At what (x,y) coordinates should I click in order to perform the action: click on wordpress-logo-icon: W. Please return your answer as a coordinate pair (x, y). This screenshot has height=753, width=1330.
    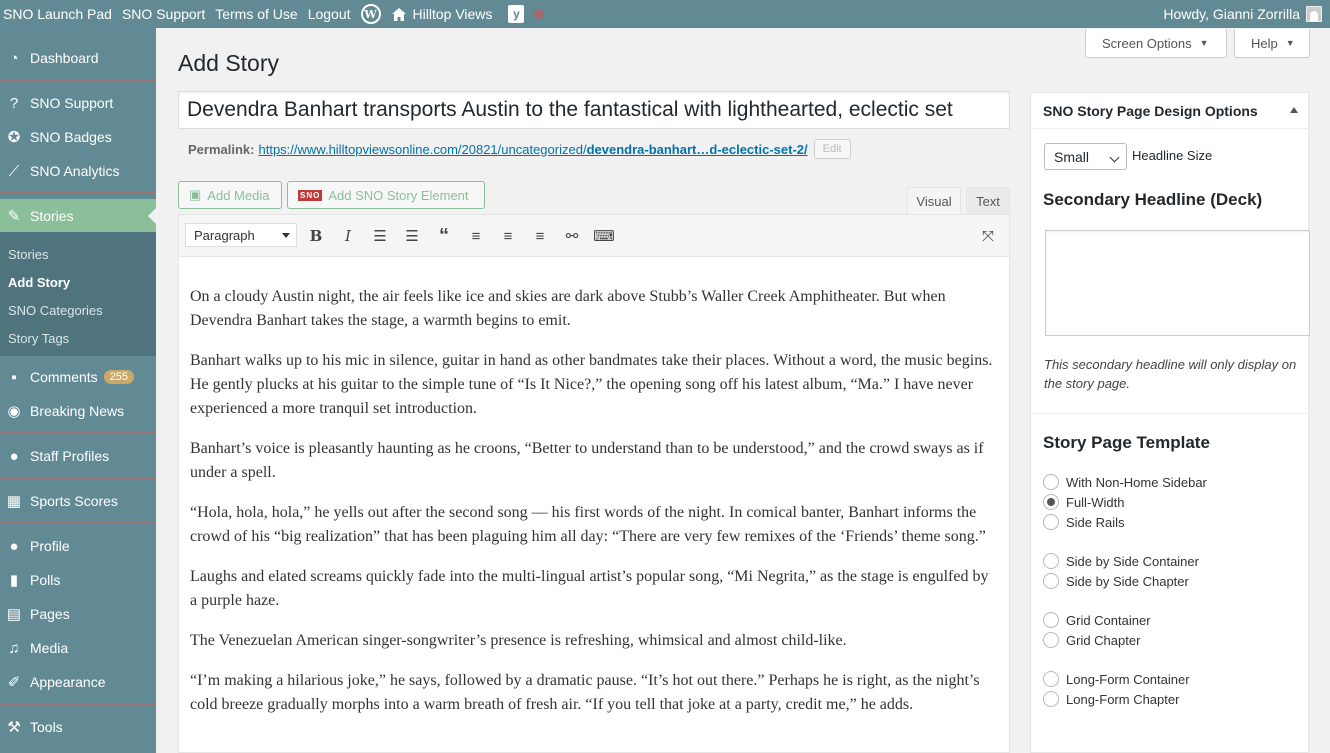
    Looking at the image, I should click on (370, 14).